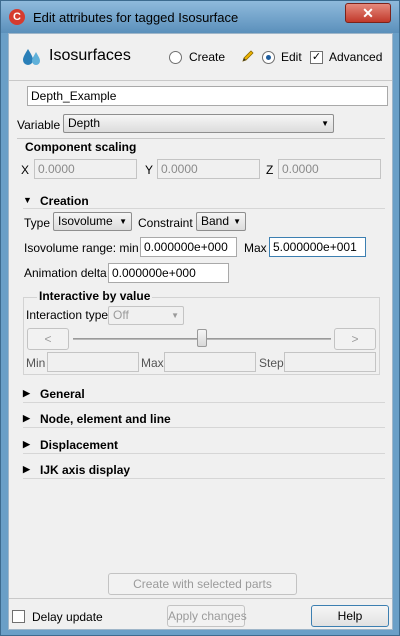 The image size is (400, 636). Describe the element at coordinates (204, 453) in the screenshot. I see `displacement-divider` at that location.